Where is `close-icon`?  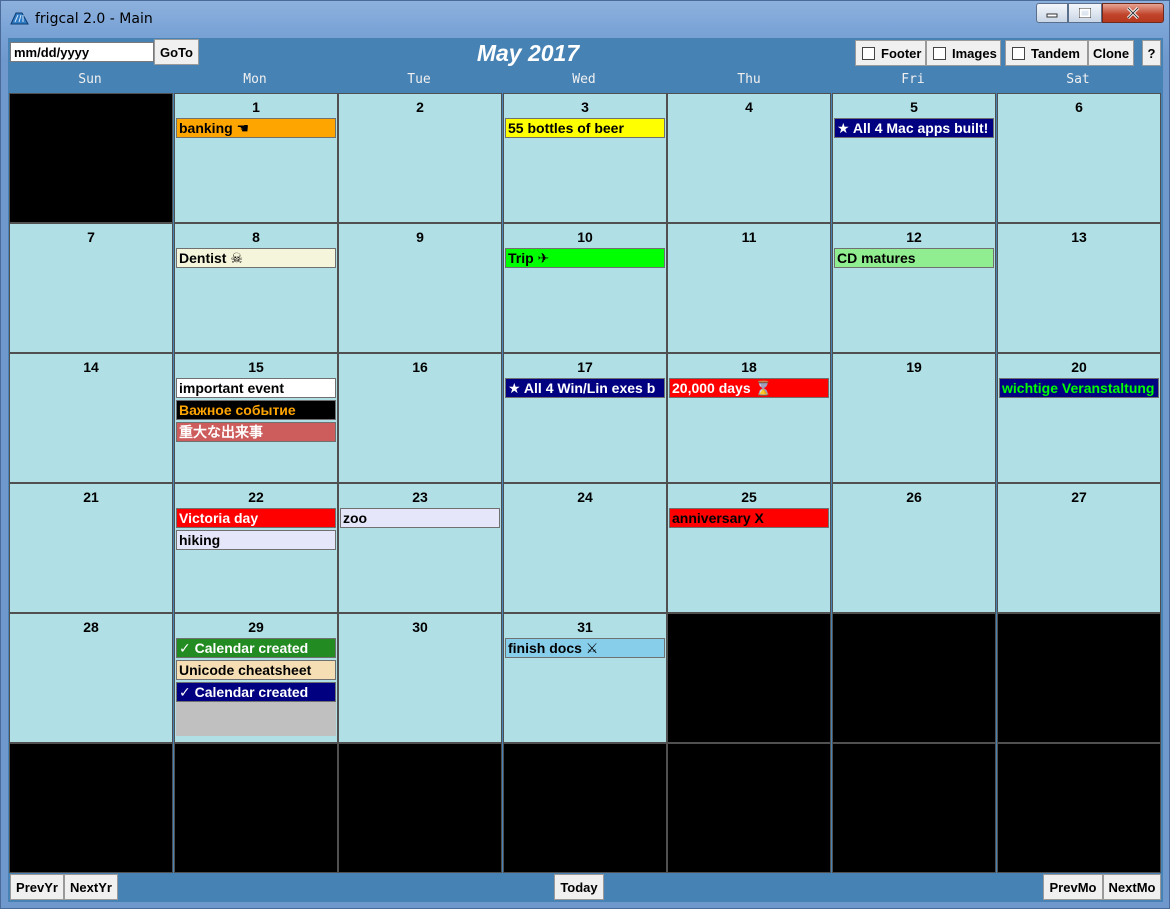 close-icon is located at coordinates (1133, 13).